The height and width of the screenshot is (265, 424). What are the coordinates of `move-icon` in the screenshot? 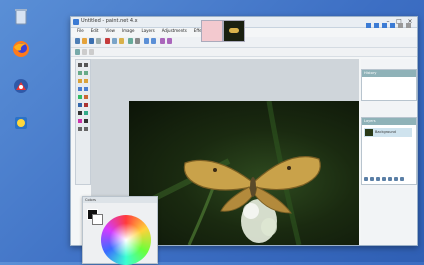 It's located at (86, 73).